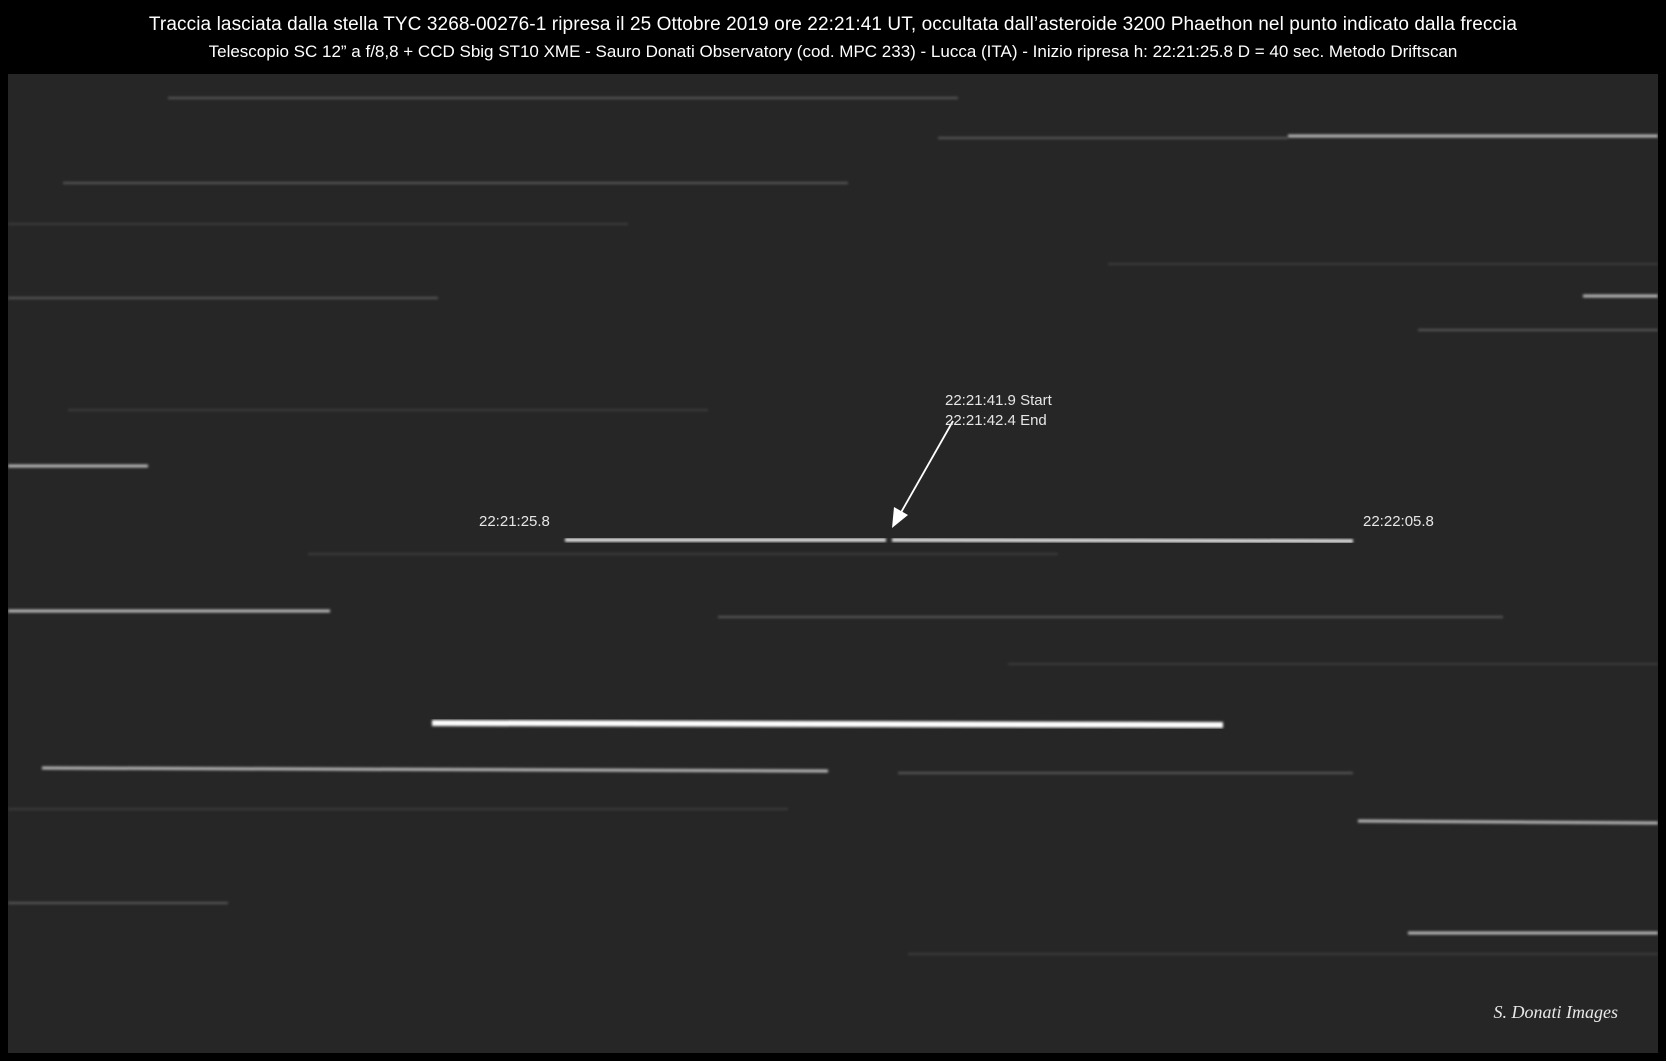 The height and width of the screenshot is (1061, 1666). Describe the element at coordinates (900, 517) in the screenshot. I see `arrowhead-icon` at that location.